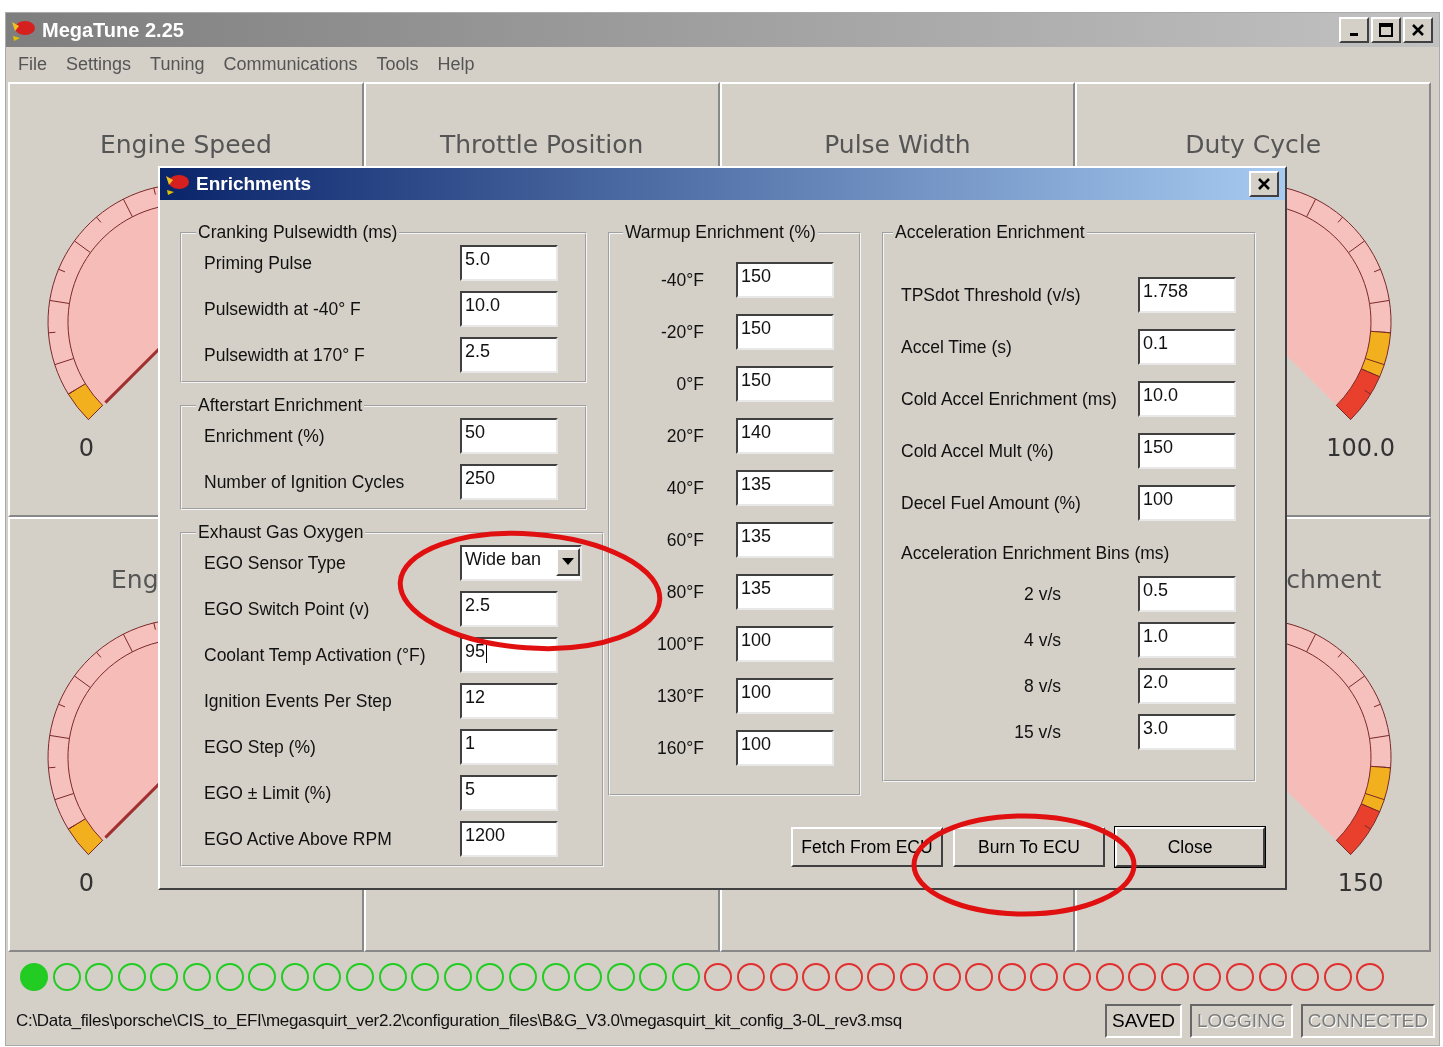 This screenshot has width=1443, height=1047. What do you see at coordinates (680, 644) in the screenshot?
I see `field-label: 100°F` at bounding box center [680, 644].